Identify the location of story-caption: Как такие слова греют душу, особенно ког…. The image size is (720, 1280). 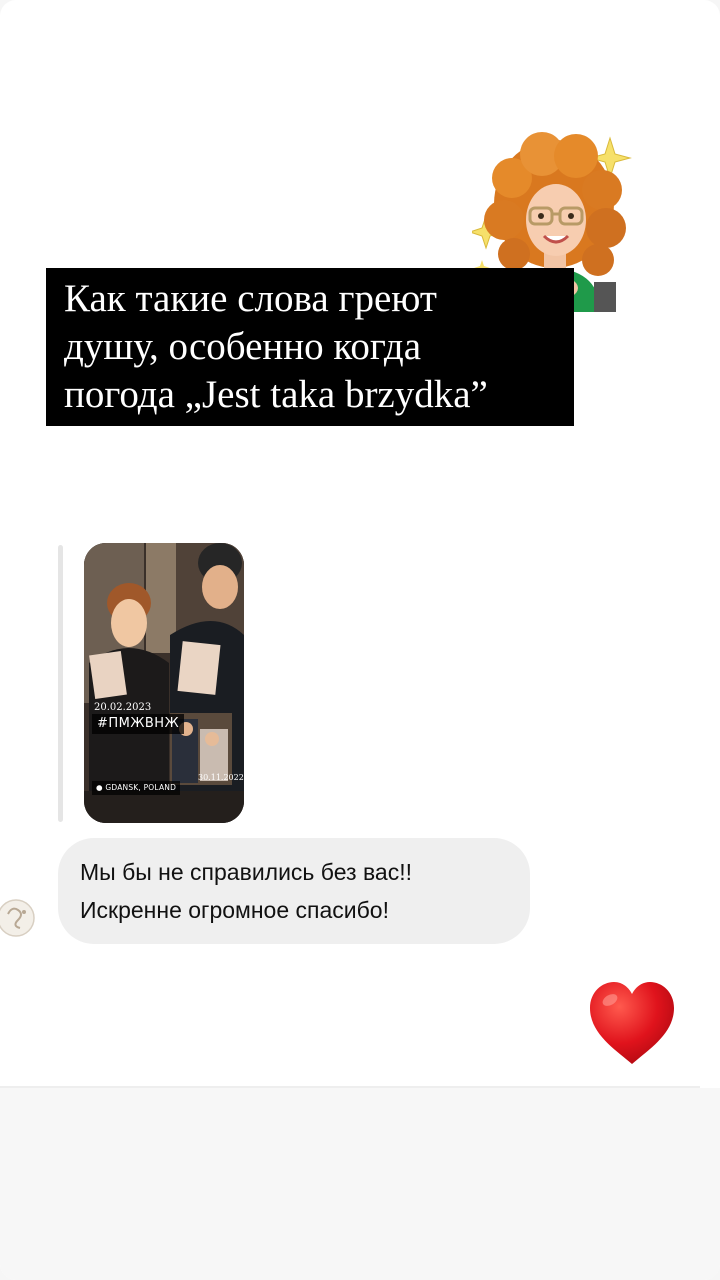
(310, 347).